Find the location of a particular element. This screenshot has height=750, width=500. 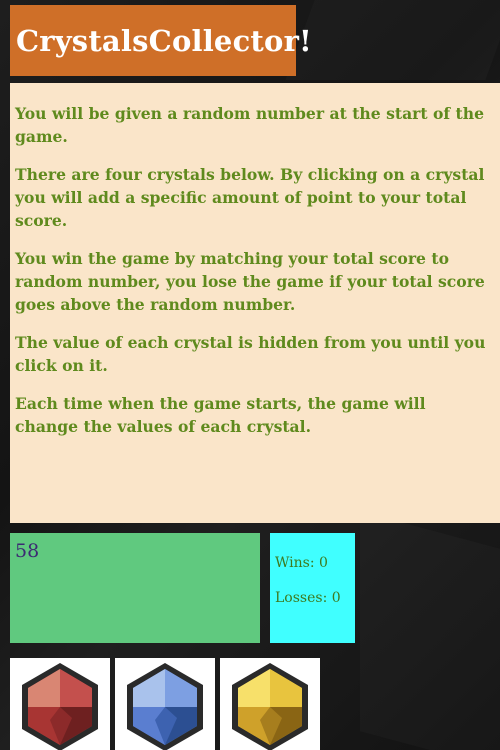

game-title: CrystalsCollector! is located at coordinates (164, 40).